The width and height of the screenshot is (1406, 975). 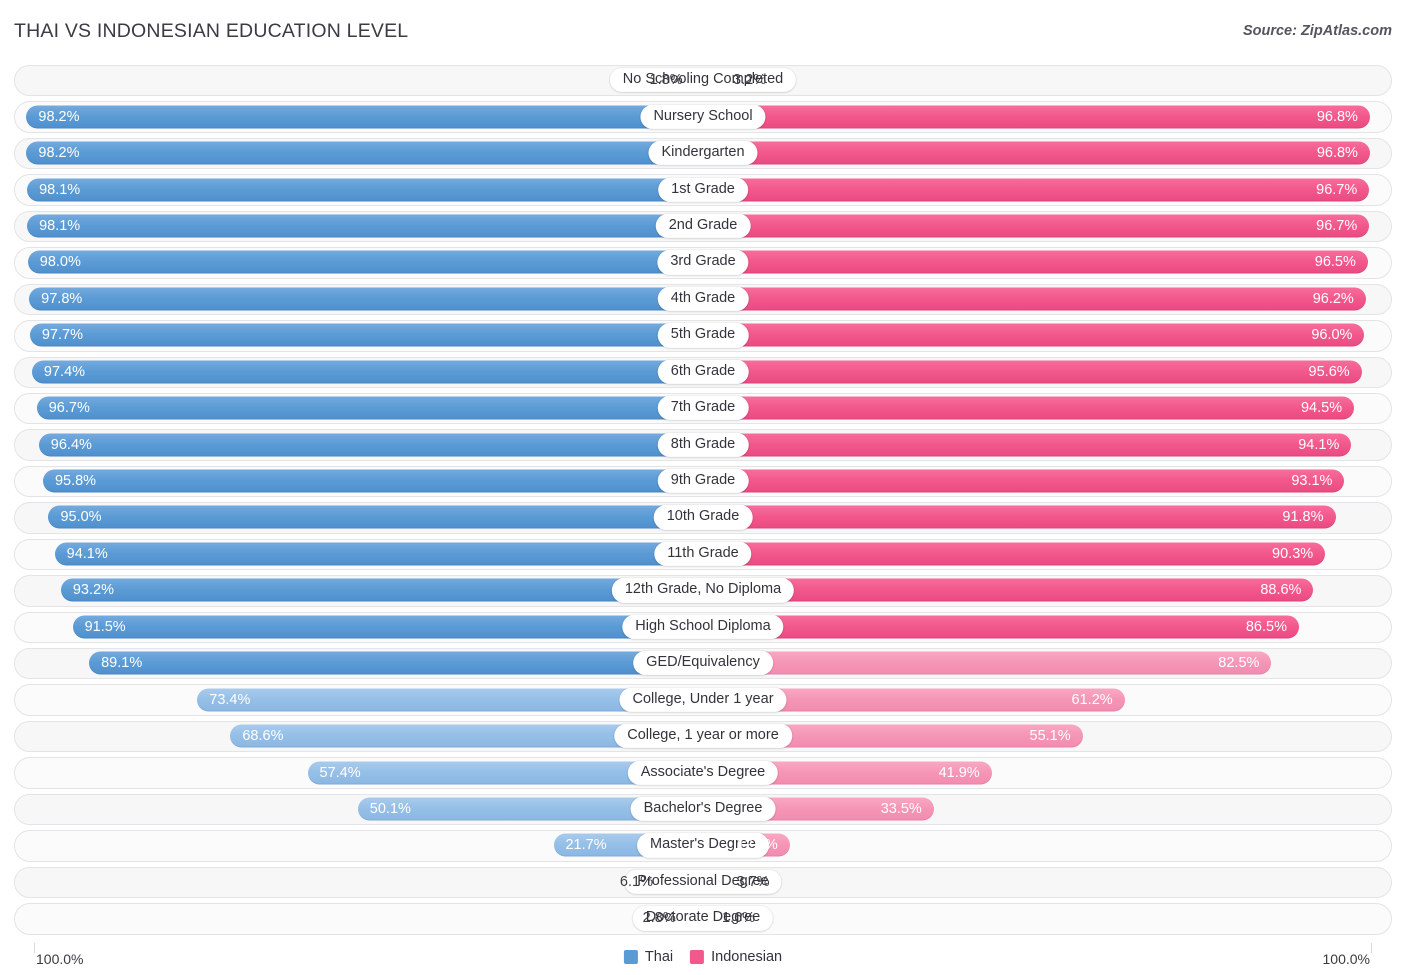 I want to click on value-label-indonesian: 93.1%, so click(x=1312, y=480).